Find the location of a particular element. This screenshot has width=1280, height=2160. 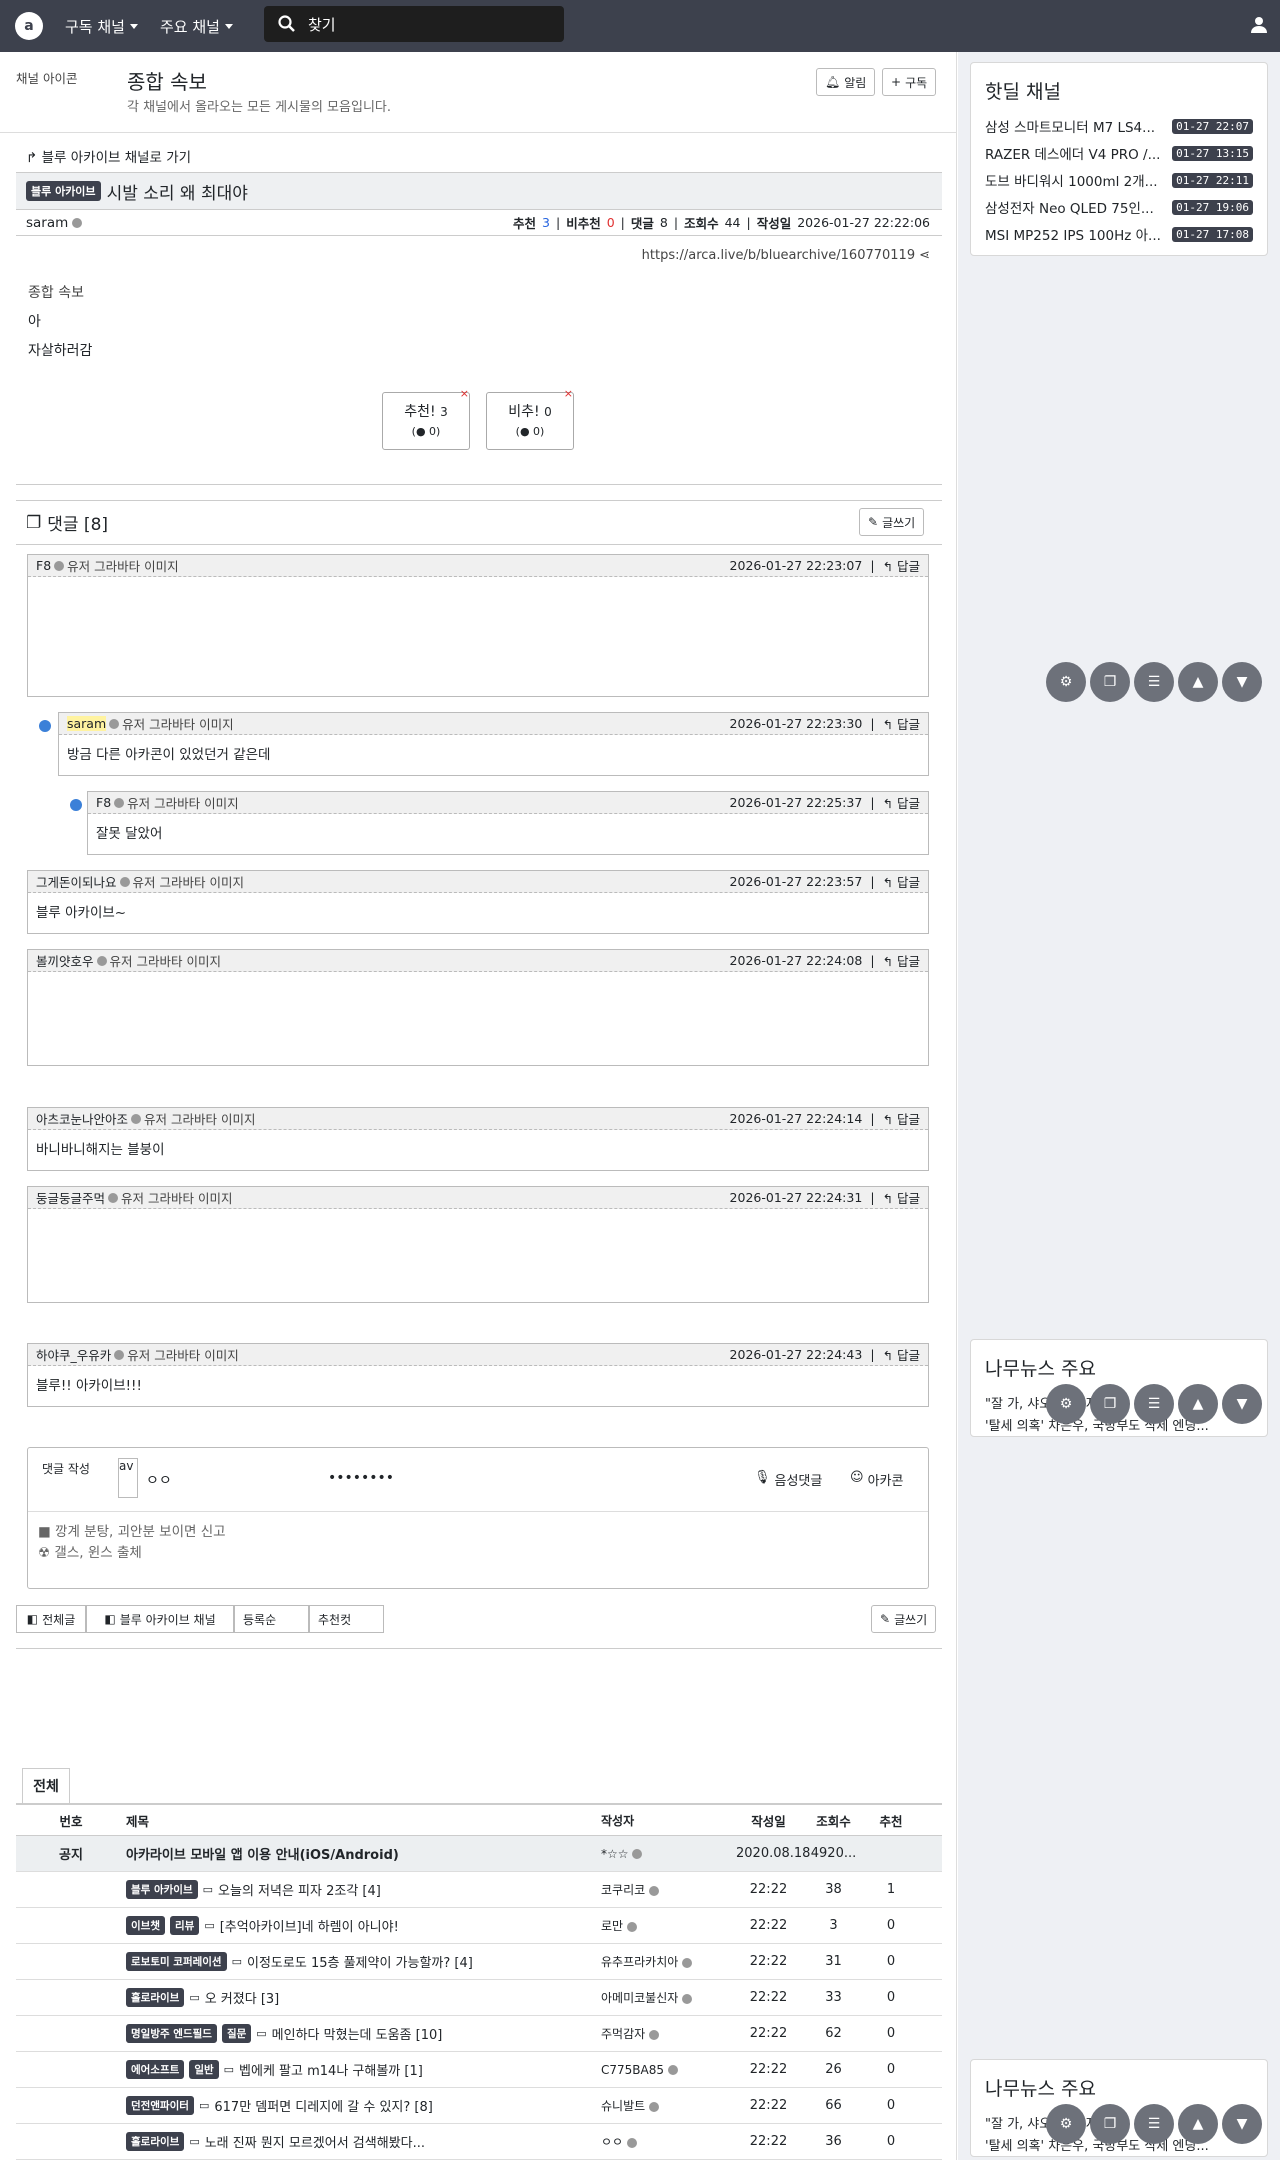

post-title: 벱에케 팔고 m14나 구해볼까 [1] is located at coordinates (331, 2069).